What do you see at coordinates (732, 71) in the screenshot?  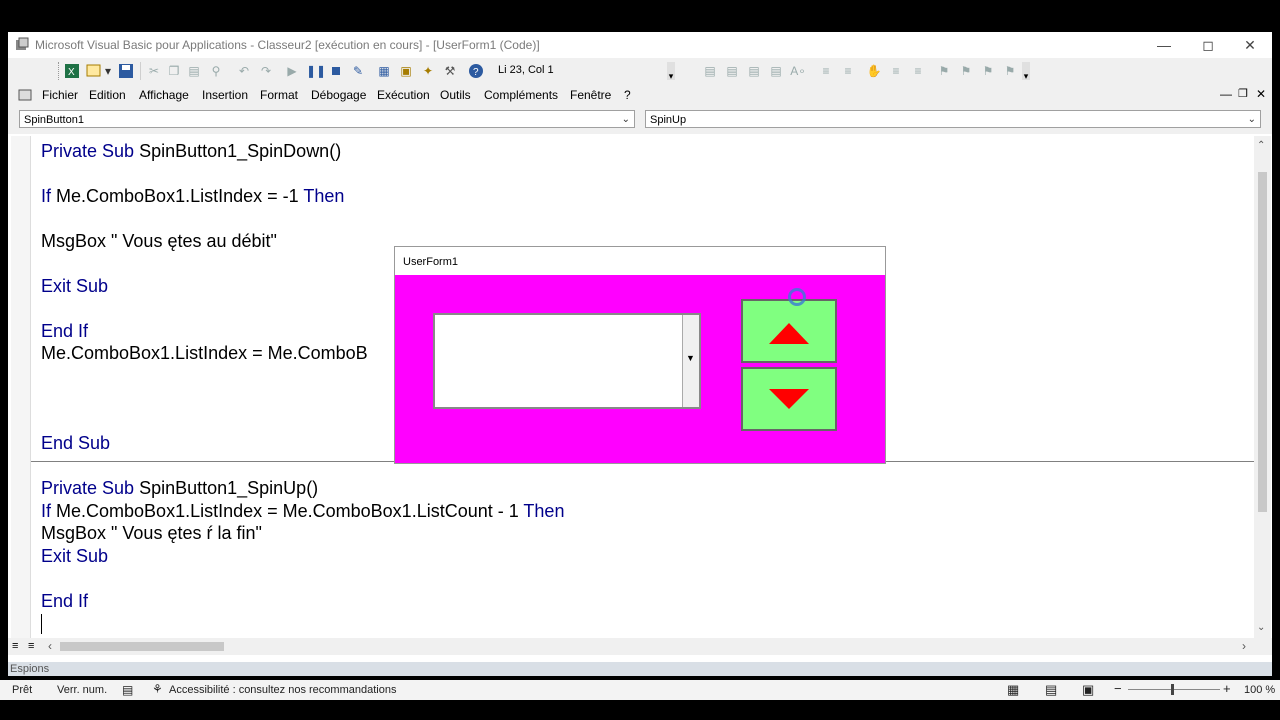 I see `list-constants-icon: ▤` at bounding box center [732, 71].